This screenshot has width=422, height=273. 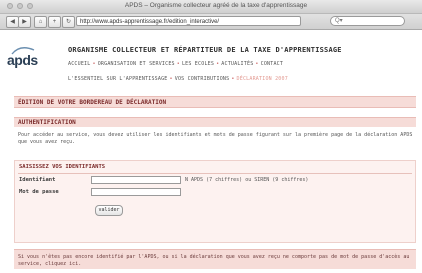 I want to click on submit-button: valider, so click(x=109, y=210).